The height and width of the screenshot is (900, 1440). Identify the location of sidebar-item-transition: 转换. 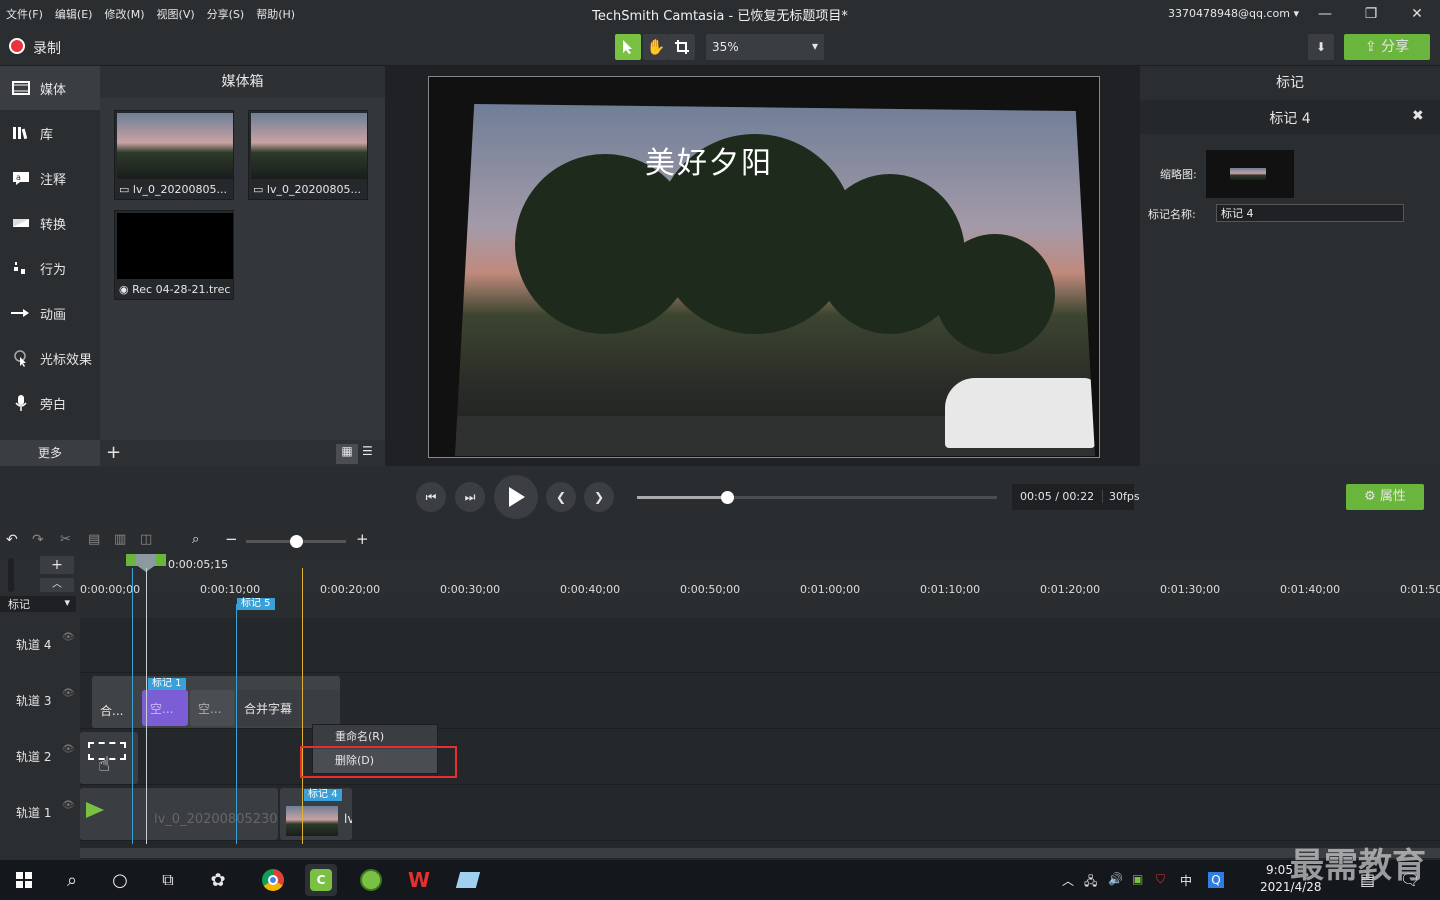
(50, 223).